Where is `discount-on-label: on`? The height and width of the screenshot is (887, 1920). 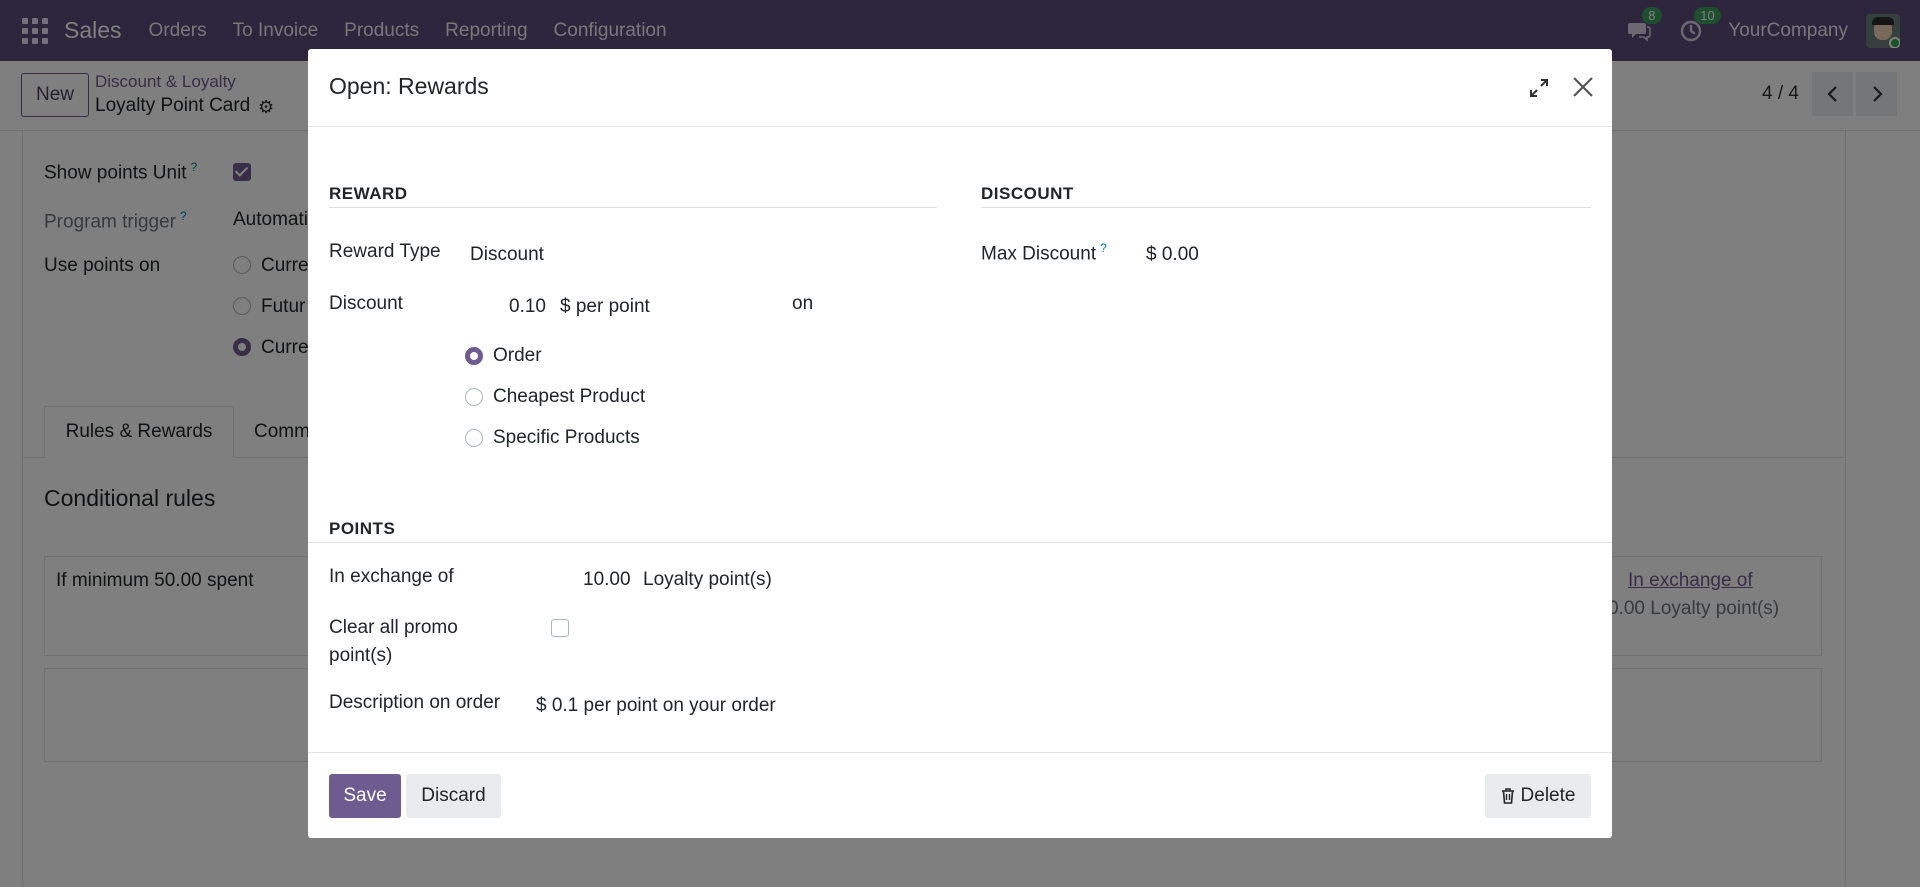 discount-on-label: on is located at coordinates (803, 303).